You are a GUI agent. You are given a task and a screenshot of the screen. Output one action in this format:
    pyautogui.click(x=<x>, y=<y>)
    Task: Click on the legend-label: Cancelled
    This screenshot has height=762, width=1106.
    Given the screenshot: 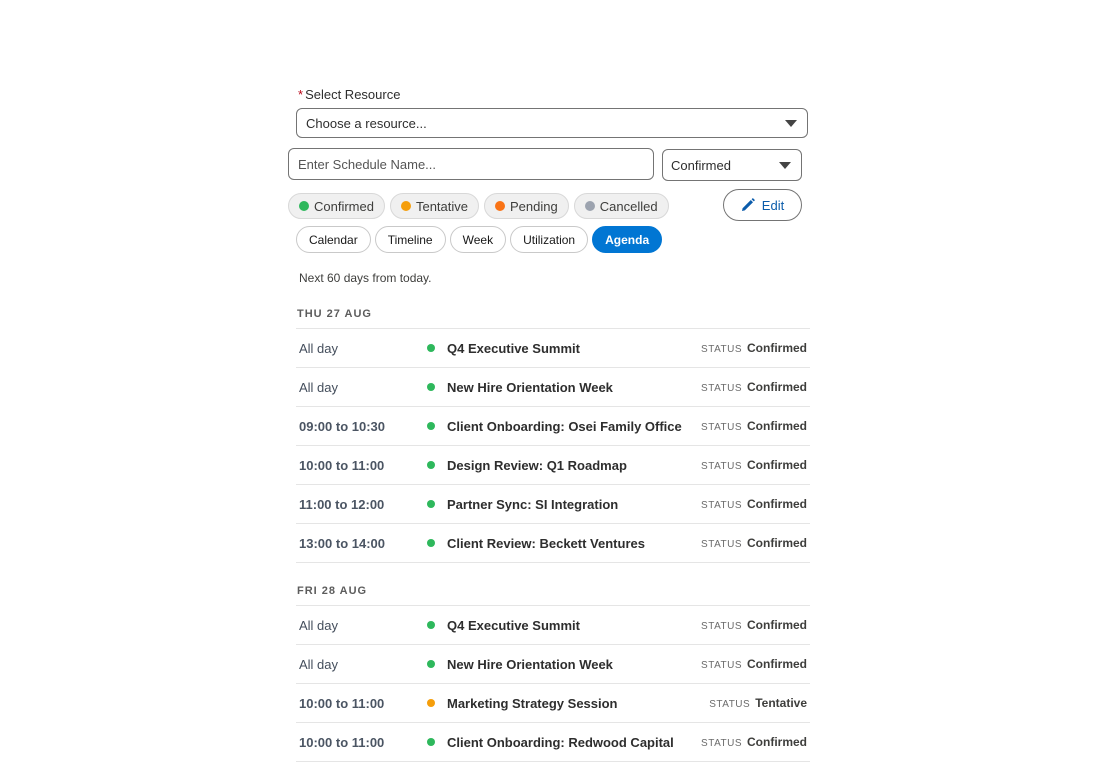 What is the action you would take?
    pyautogui.click(x=628, y=206)
    